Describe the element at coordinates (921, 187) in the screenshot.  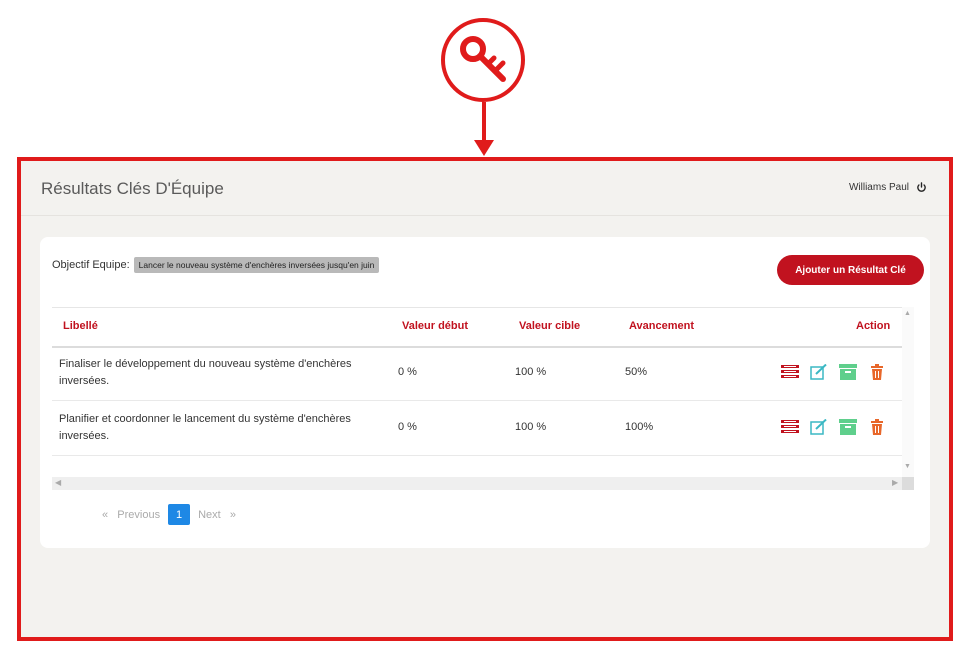
I see `power-icon` at that location.